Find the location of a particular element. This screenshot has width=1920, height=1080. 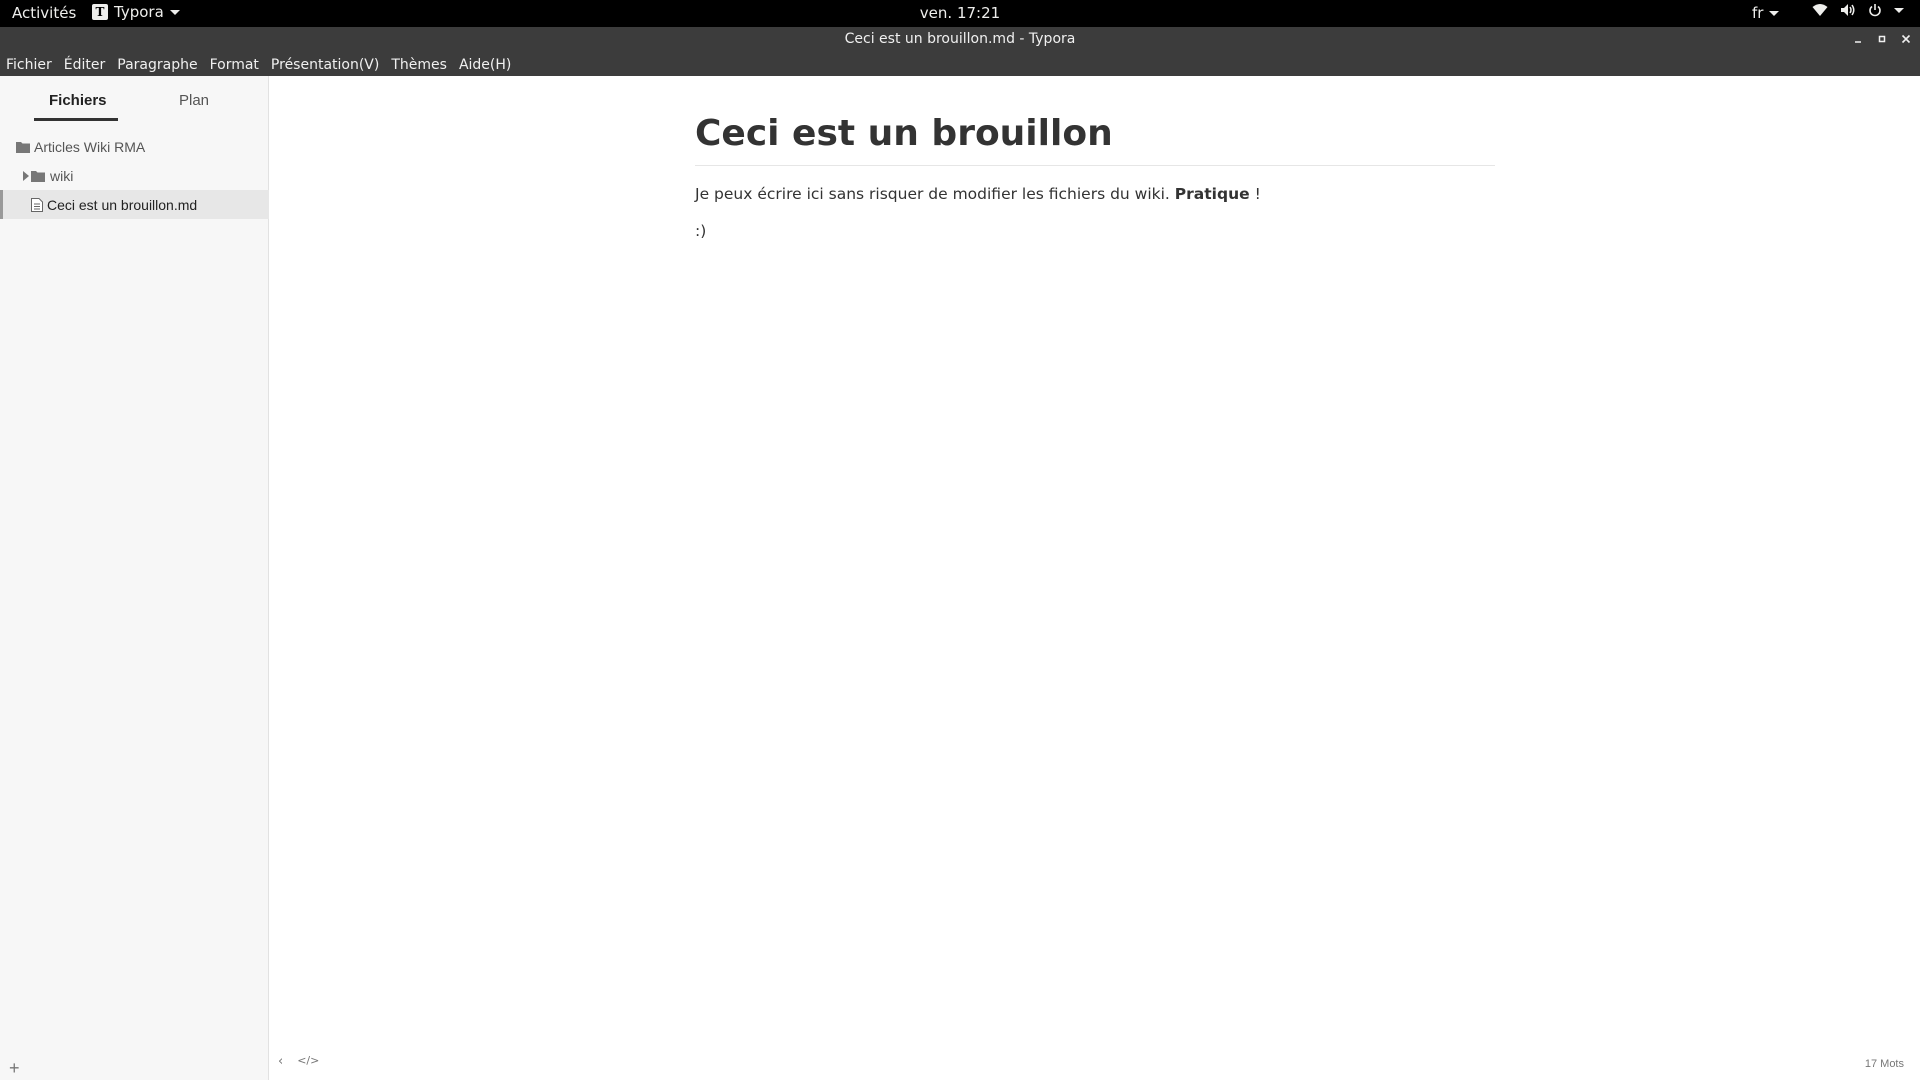

active-tab-indicator is located at coordinates (76, 119).